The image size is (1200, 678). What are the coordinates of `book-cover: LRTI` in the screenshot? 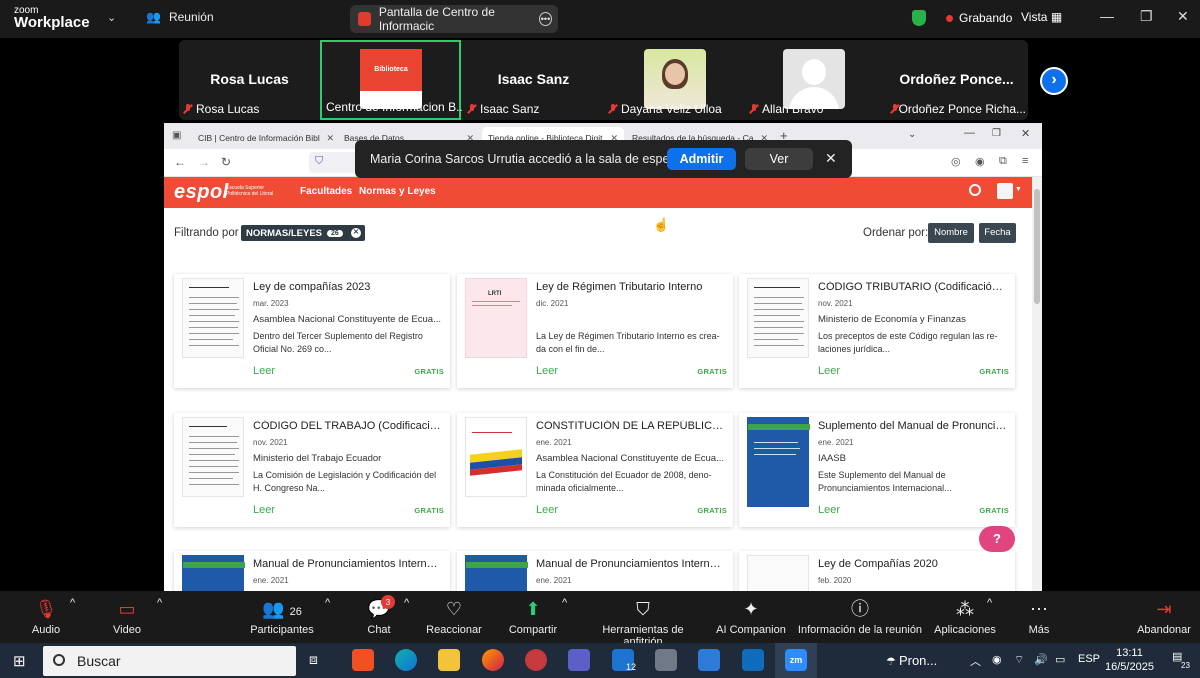 It's located at (496, 318).